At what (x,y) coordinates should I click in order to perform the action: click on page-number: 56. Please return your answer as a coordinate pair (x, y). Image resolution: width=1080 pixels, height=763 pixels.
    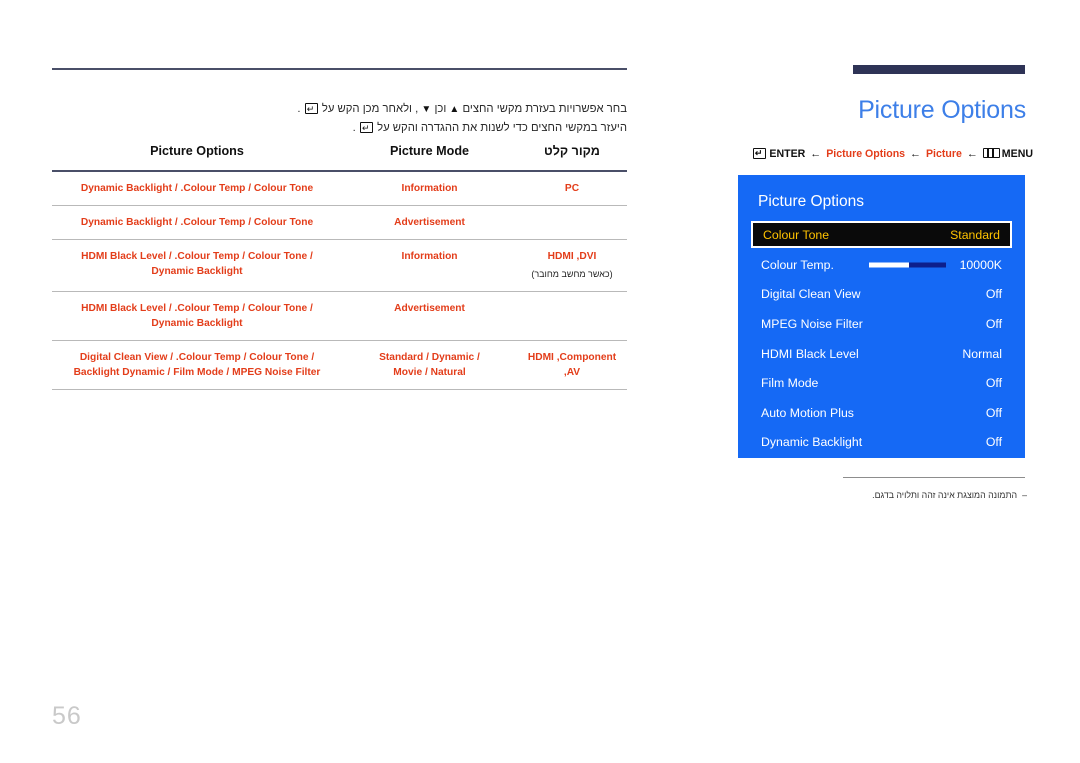
    Looking at the image, I should click on (67, 716).